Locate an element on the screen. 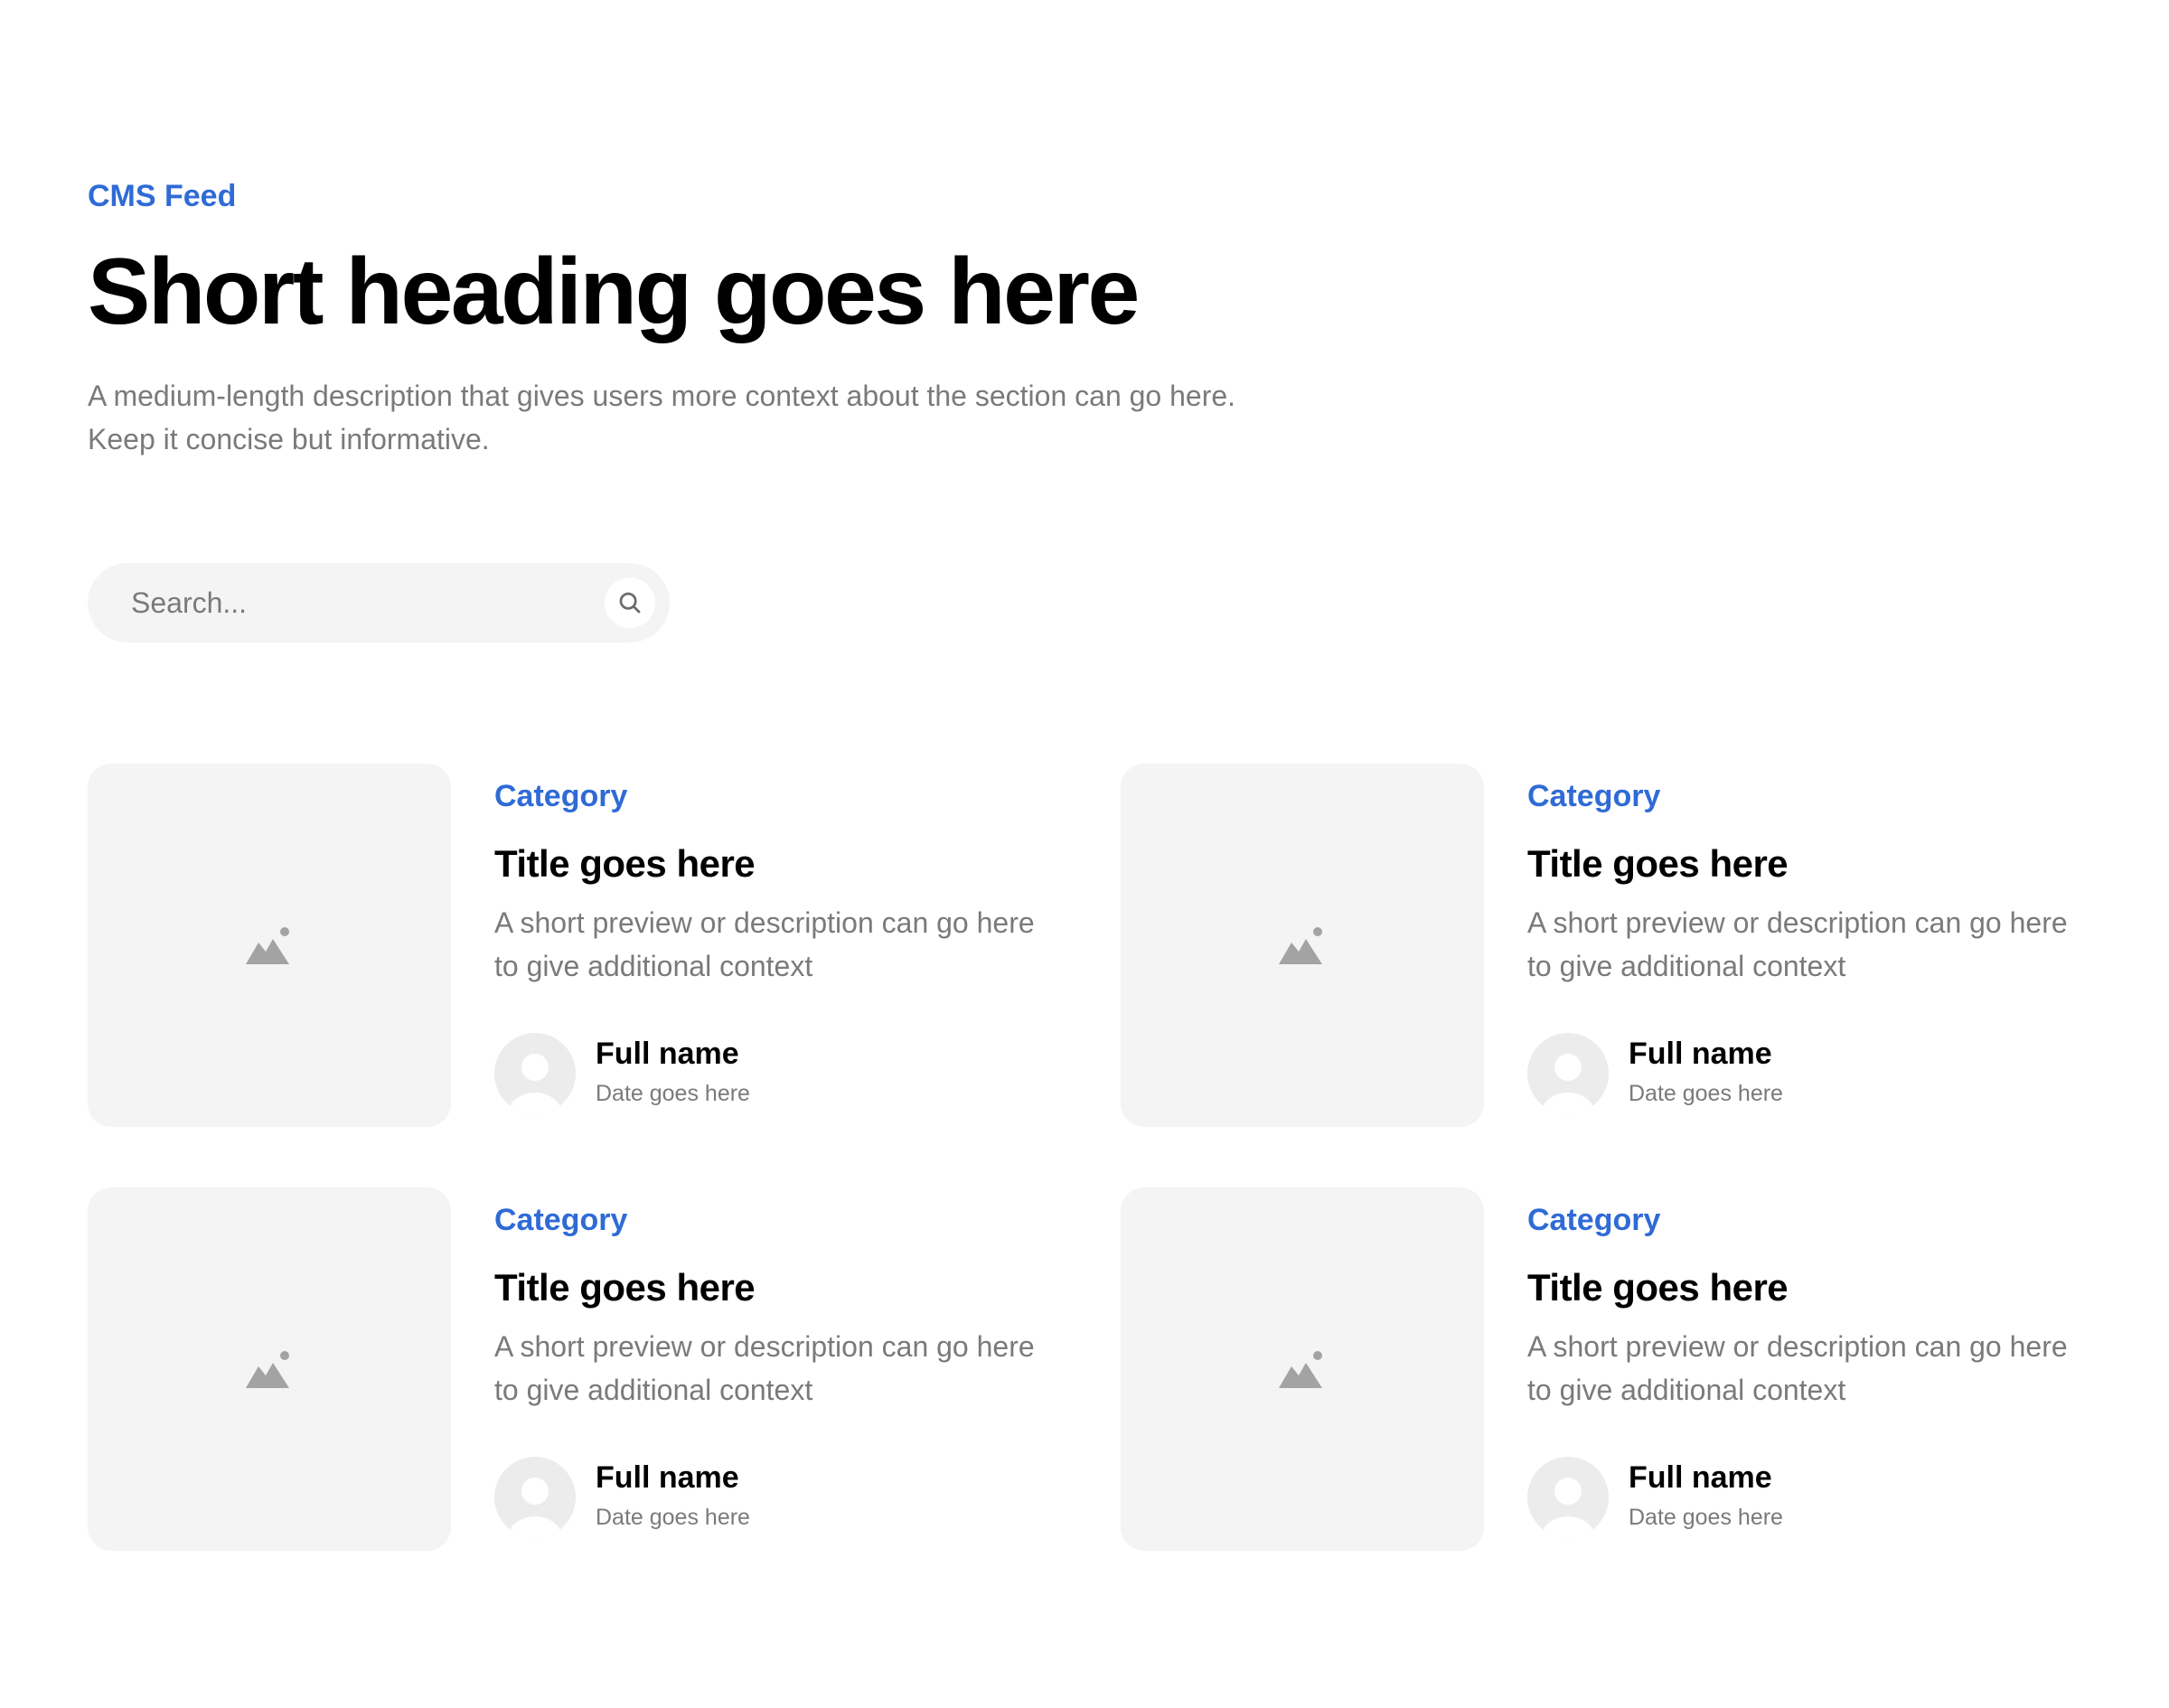 The width and height of the screenshot is (2169, 1708). section-heading: Short heading goes here is located at coordinates (614, 291).